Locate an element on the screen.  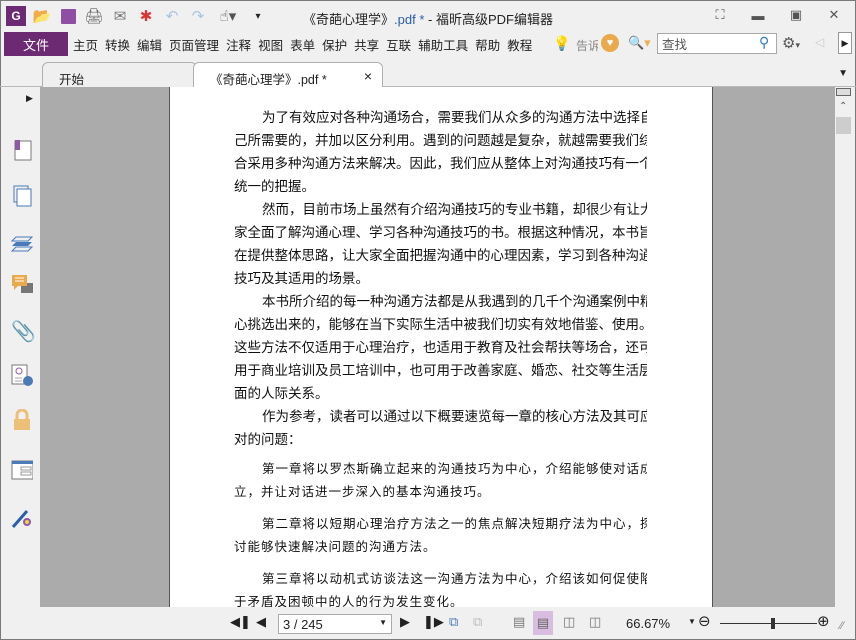
text-line: 这些方法不仅适用于心理治疗，也适用于教育及社会帮扶等场合，还可 is located at coordinates (440, 348).